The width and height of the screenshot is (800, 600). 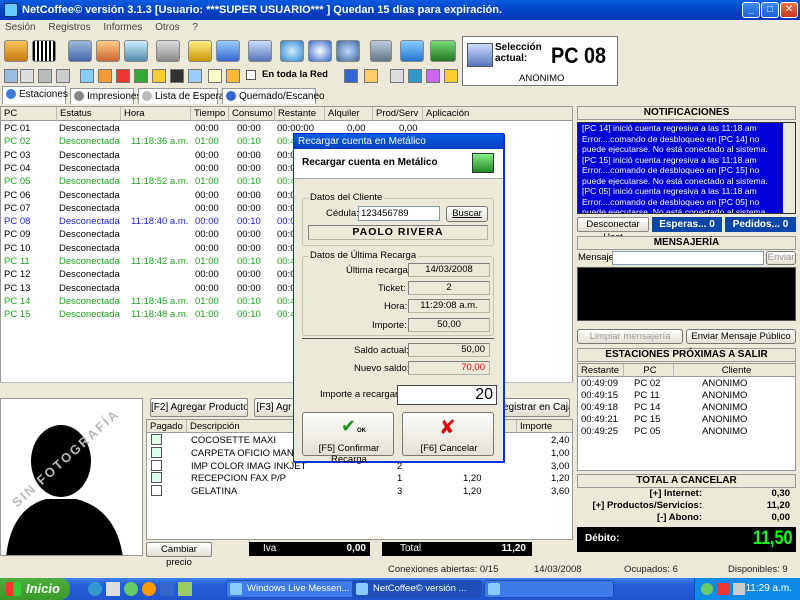 I want to click on table-row: GELATINA 3 1,20 3,60, so click(x=359, y=491).